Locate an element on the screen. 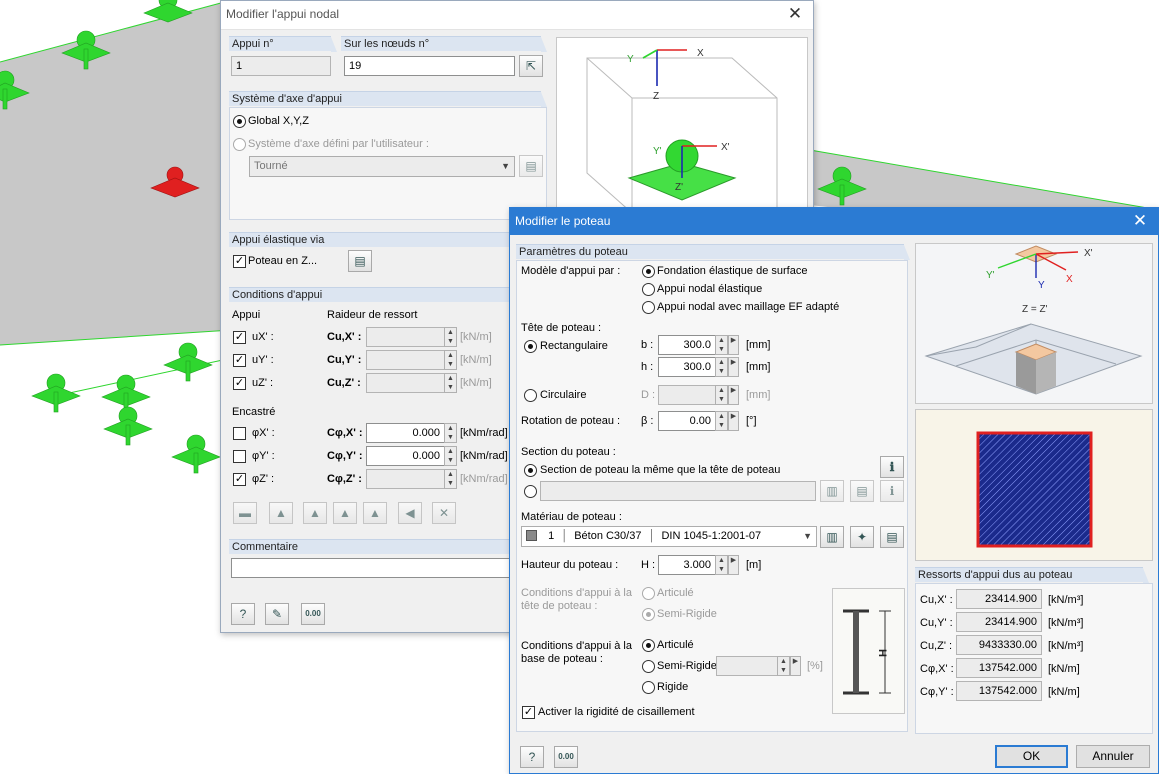 Image resolution: width=1159 pixels, height=774 pixels. material-select: 1 │ Béton C30/37 │ DIN 1045-1:2001-07 ▼ is located at coordinates (669, 536).